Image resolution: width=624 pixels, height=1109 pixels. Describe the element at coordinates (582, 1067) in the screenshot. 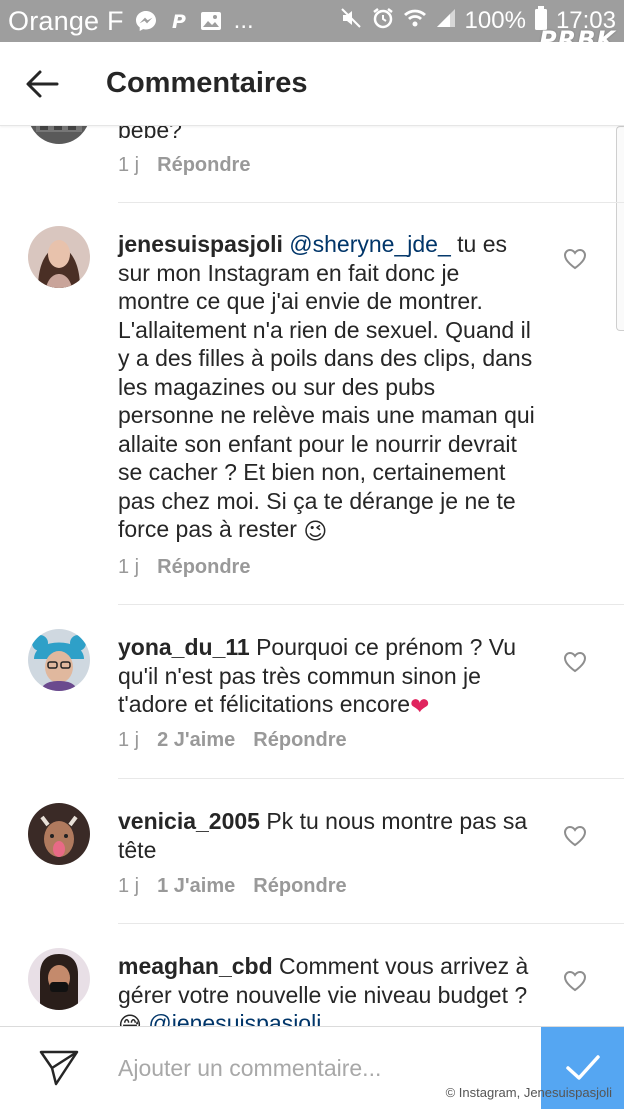

I see `checkmark-icon` at that location.